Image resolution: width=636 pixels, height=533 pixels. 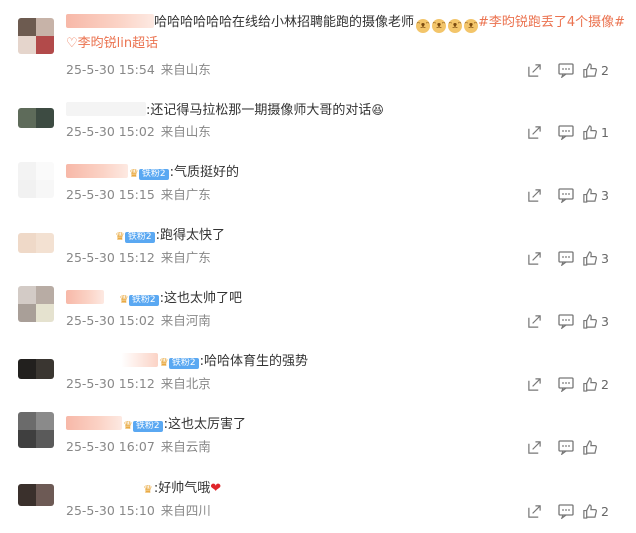 What do you see at coordinates (346, 488) in the screenshot?
I see `comment-text-block: ♛:好帅气哦❤` at bounding box center [346, 488].